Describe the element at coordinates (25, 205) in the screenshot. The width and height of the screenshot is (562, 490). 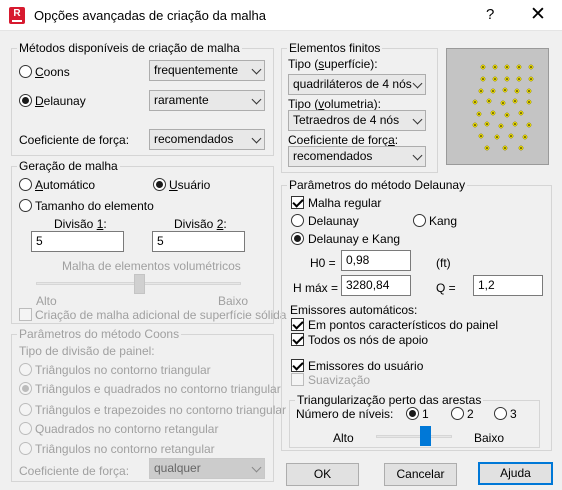
I see `element-size-radio` at that location.